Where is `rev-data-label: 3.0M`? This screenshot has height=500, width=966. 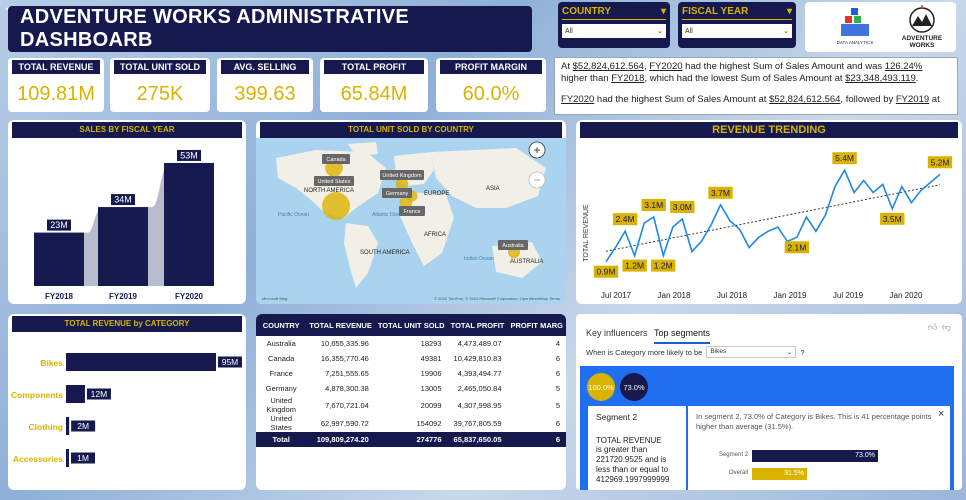 rev-data-label: 3.0M is located at coordinates (682, 207).